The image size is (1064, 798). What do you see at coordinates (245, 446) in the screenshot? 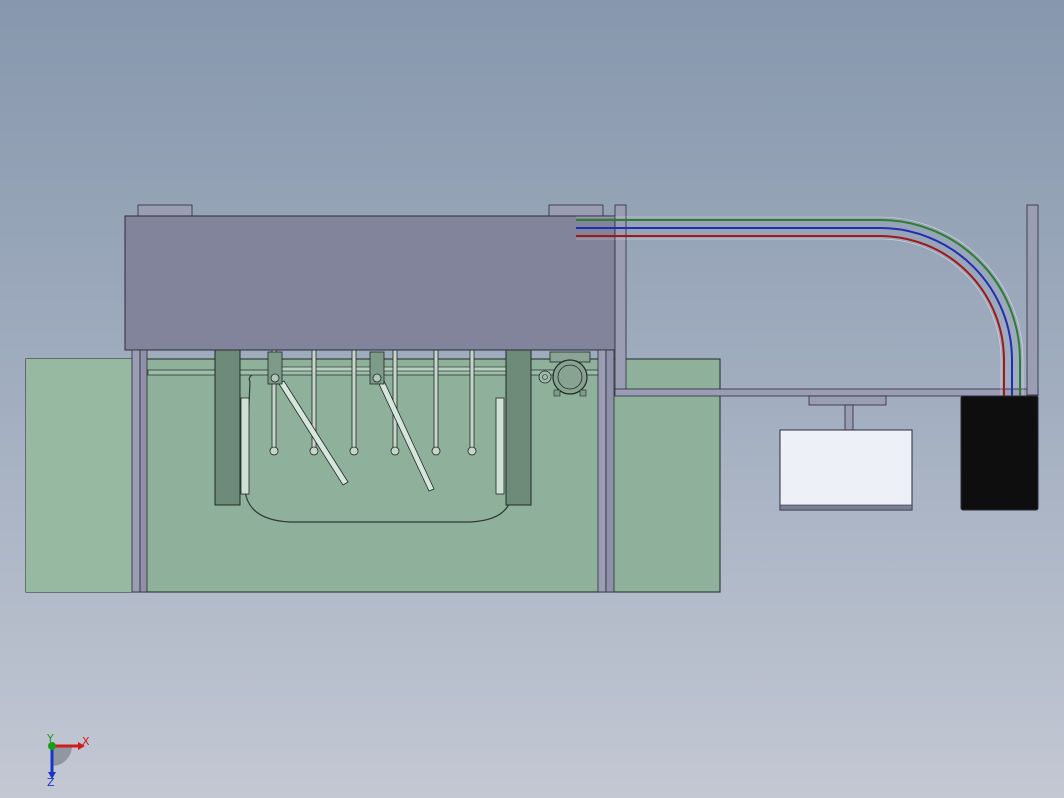
I see `left-guide-bar` at bounding box center [245, 446].